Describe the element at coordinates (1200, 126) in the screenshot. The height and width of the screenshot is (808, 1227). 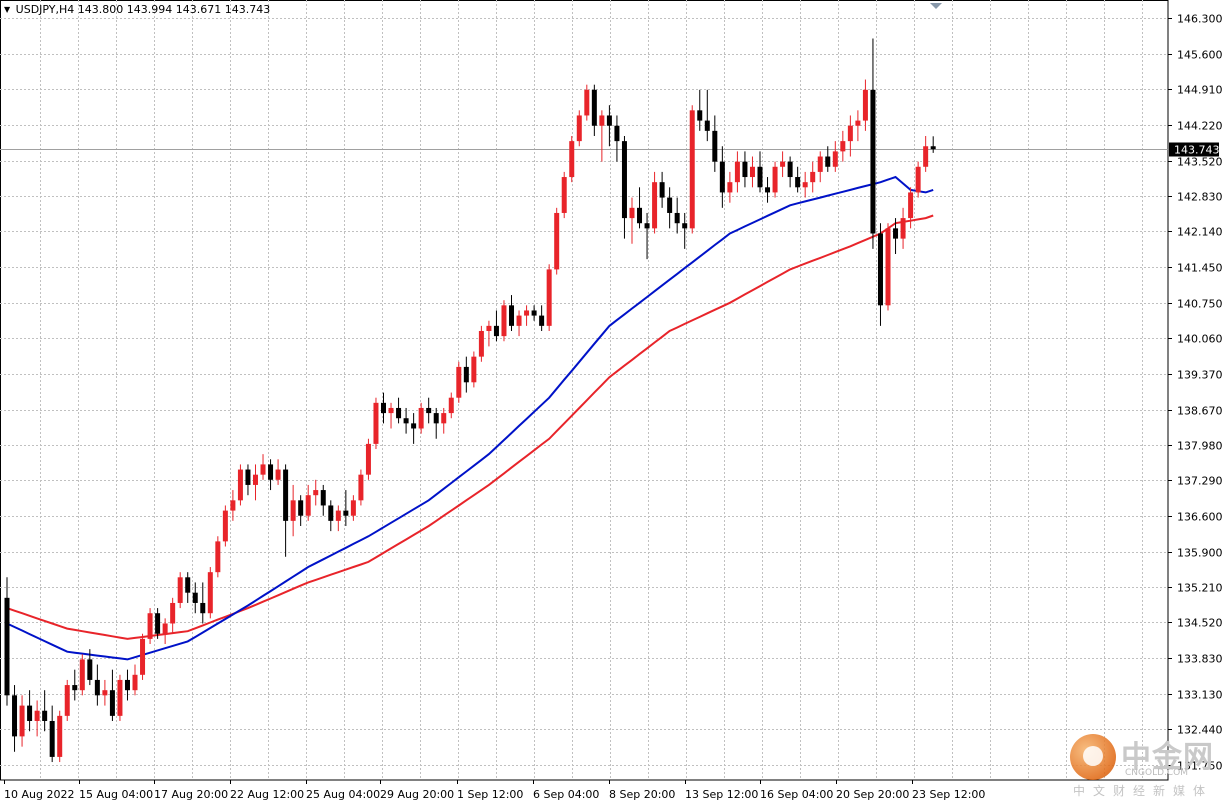
I see `y-tick-label: 144.220` at that location.